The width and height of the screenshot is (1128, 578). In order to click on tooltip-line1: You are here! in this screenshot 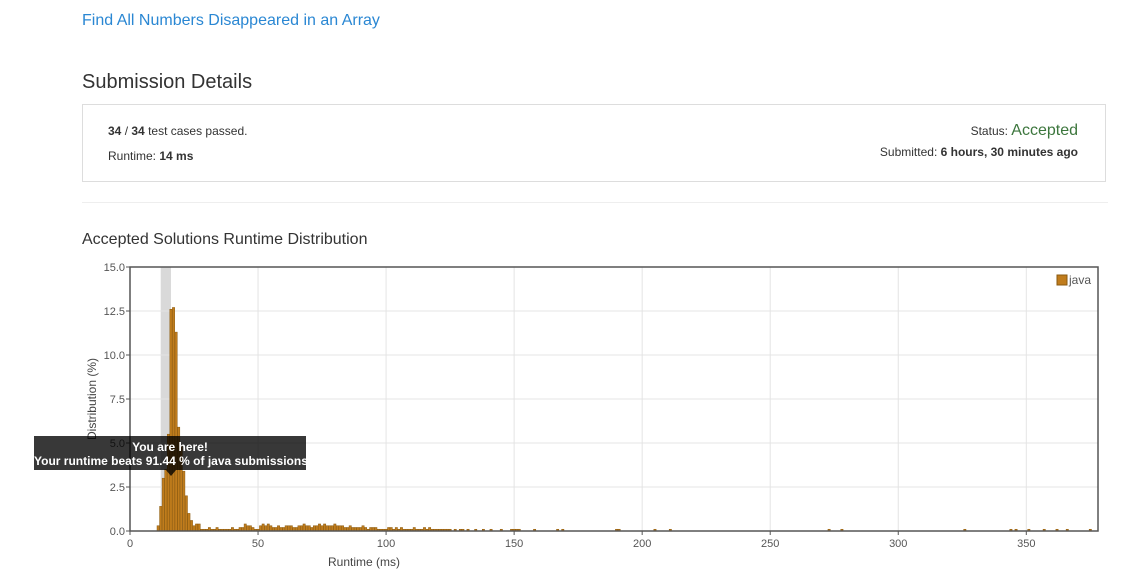, I will do `click(170, 447)`.